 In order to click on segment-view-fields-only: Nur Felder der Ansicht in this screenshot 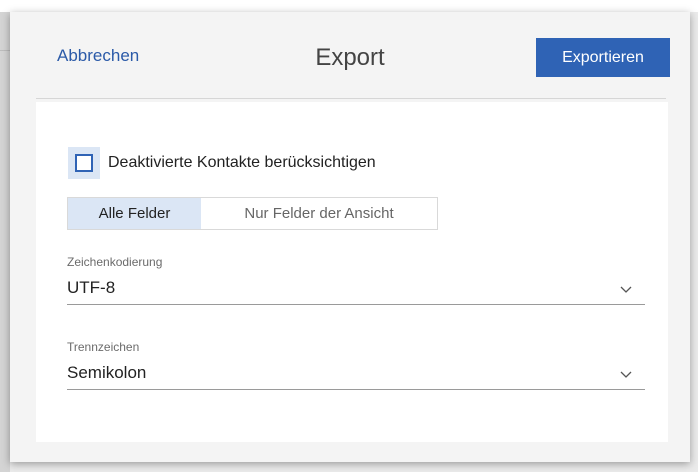, I will do `click(319, 213)`.